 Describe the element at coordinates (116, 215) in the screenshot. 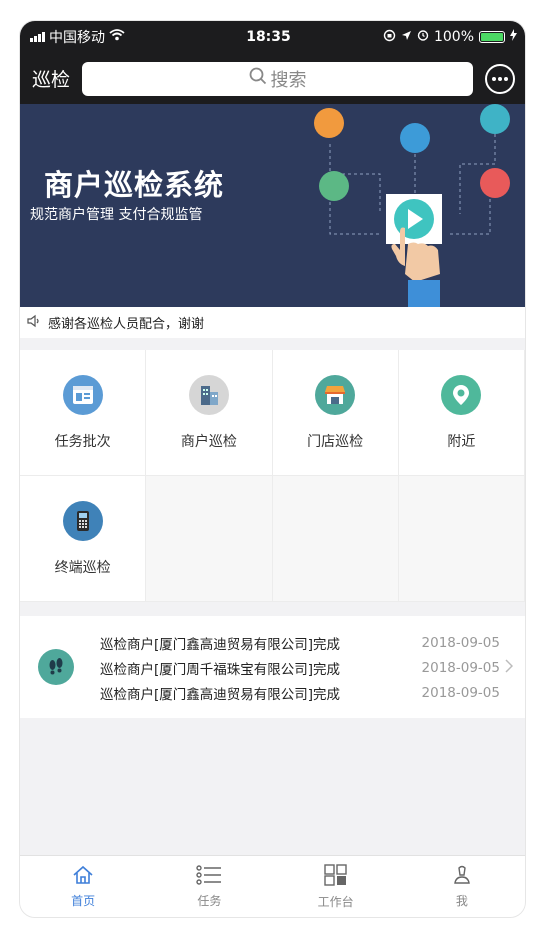

I see `banner-subtitle: 规范商户管理 支付合规监管` at that location.